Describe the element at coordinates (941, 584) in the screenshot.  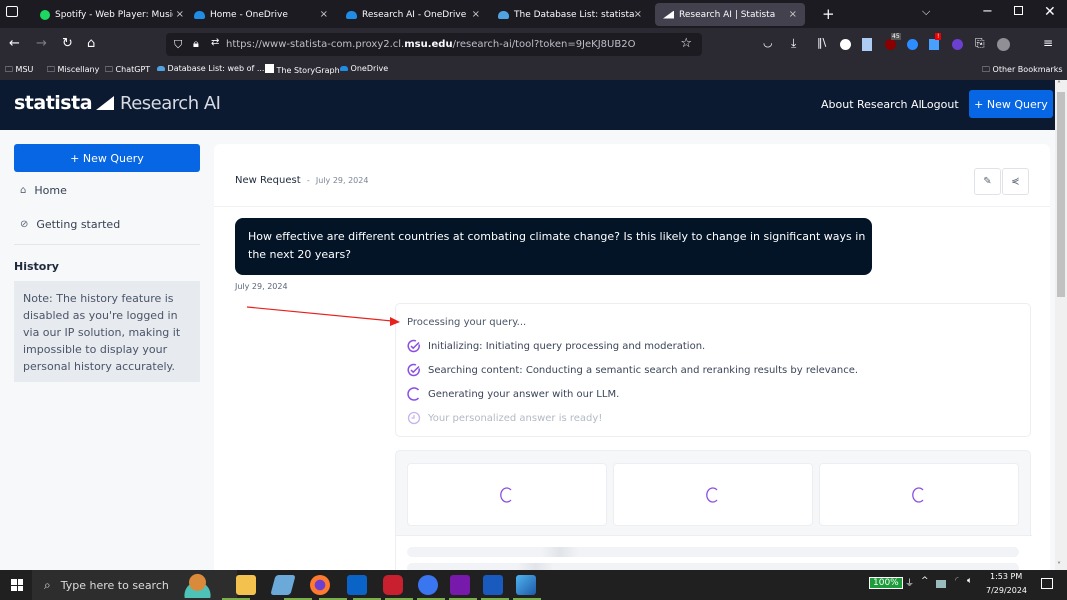
I see `vpn-icon` at that location.